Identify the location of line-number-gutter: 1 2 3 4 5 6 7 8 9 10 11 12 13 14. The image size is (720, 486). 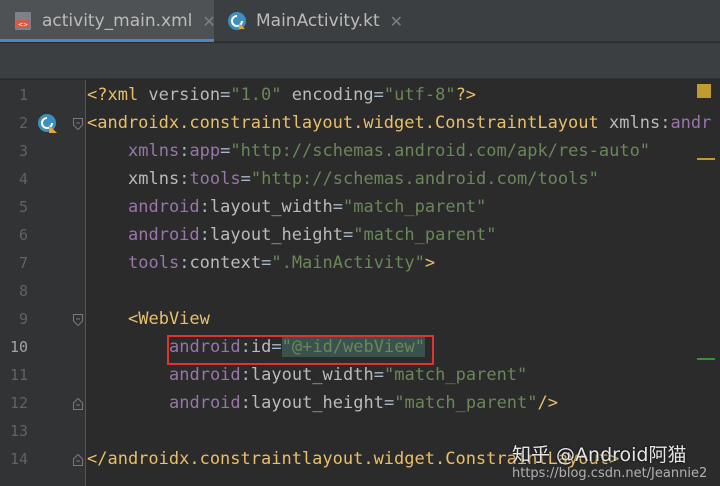
(43, 283).